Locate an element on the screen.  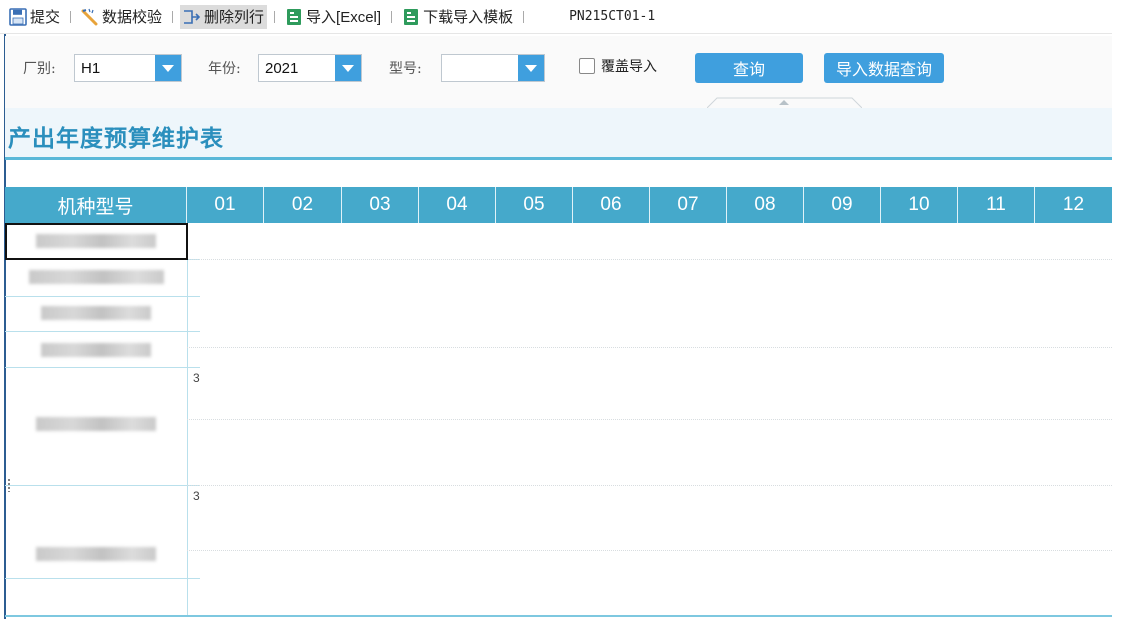
import-data-query-button: 导入数据查询 is located at coordinates (884, 68).